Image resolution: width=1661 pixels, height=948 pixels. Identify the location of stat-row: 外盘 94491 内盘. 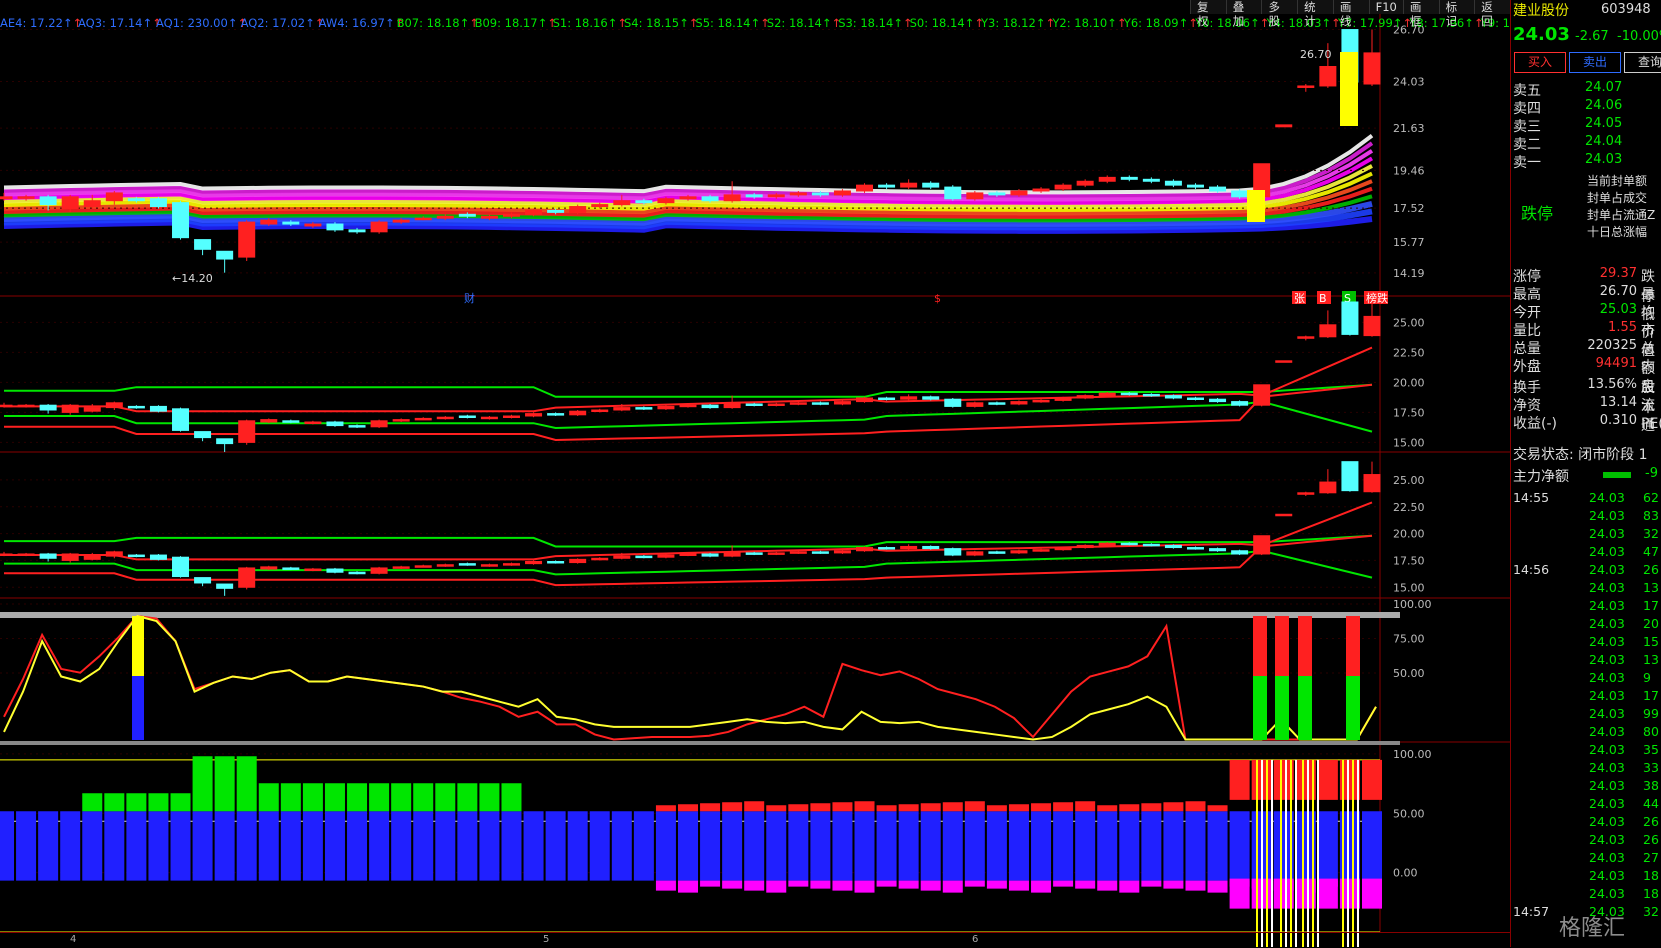
(1586, 375).